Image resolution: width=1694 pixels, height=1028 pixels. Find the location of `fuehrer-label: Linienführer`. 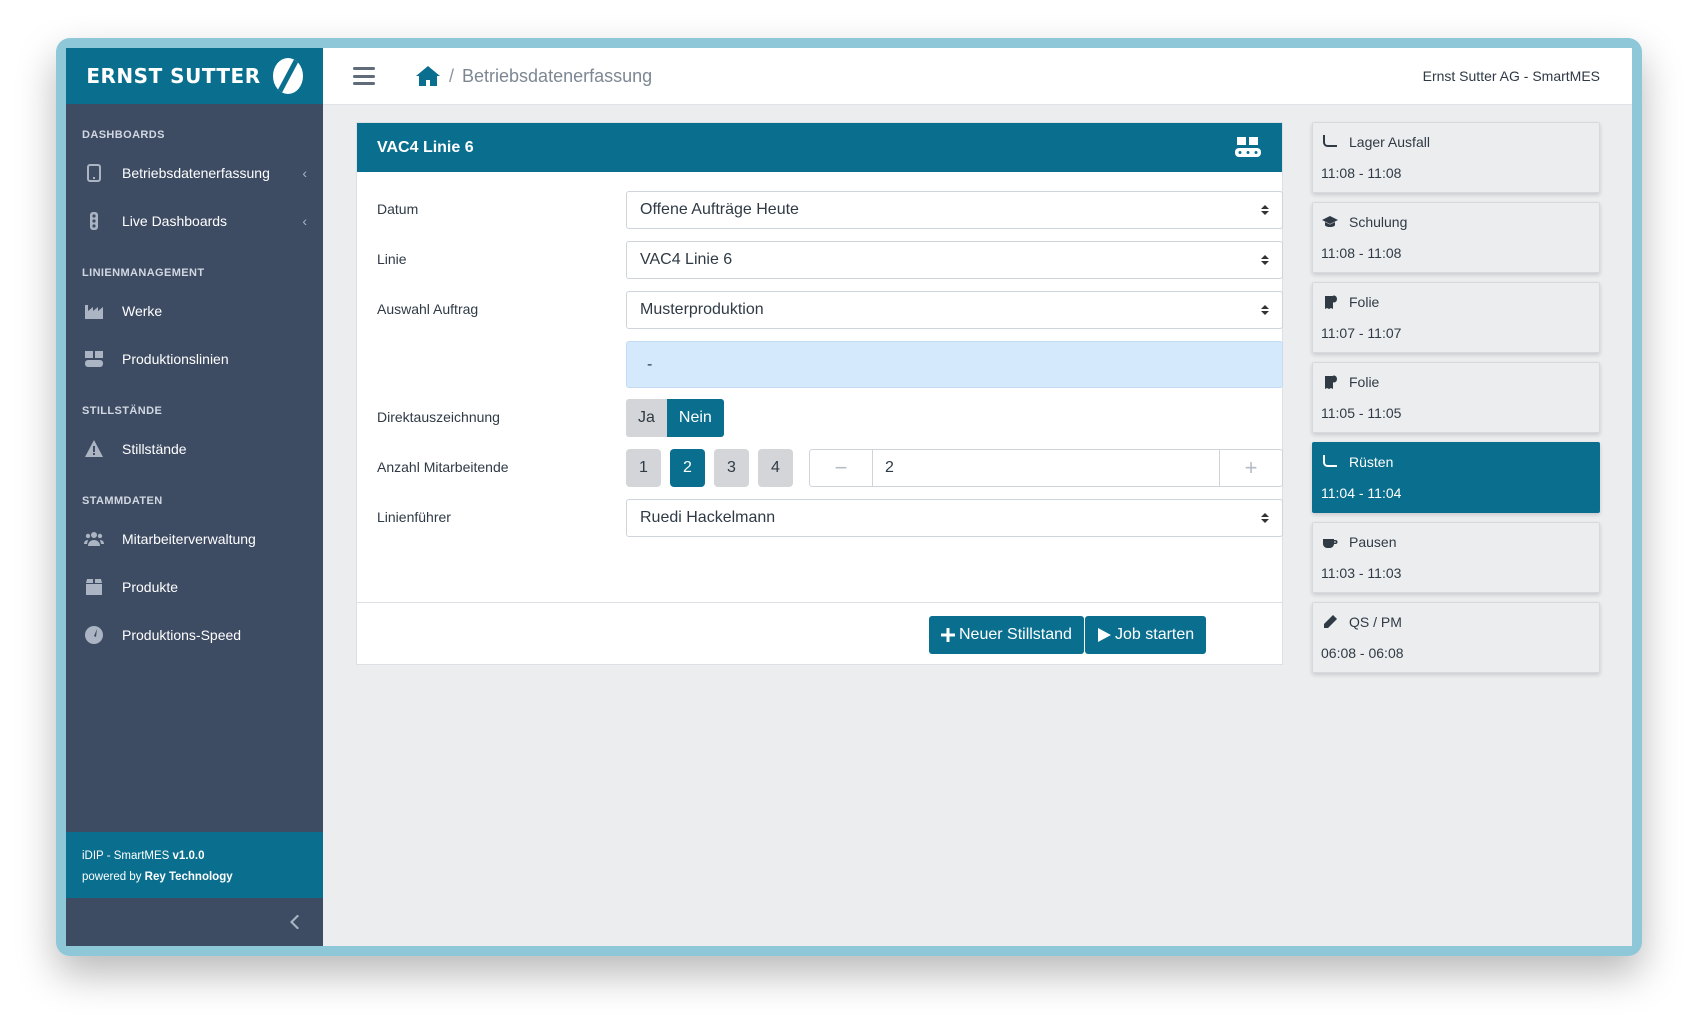

fuehrer-label: Linienführer is located at coordinates (414, 517).